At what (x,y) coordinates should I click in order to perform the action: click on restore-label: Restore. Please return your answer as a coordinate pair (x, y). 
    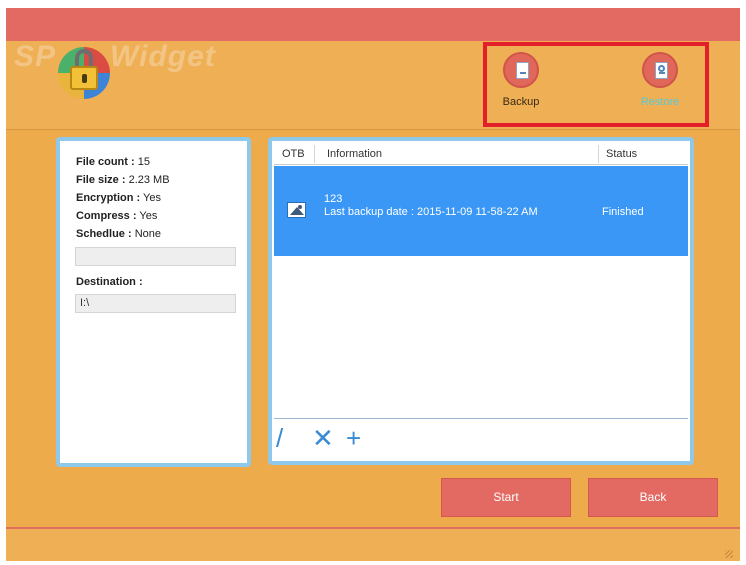
    Looking at the image, I should click on (660, 102).